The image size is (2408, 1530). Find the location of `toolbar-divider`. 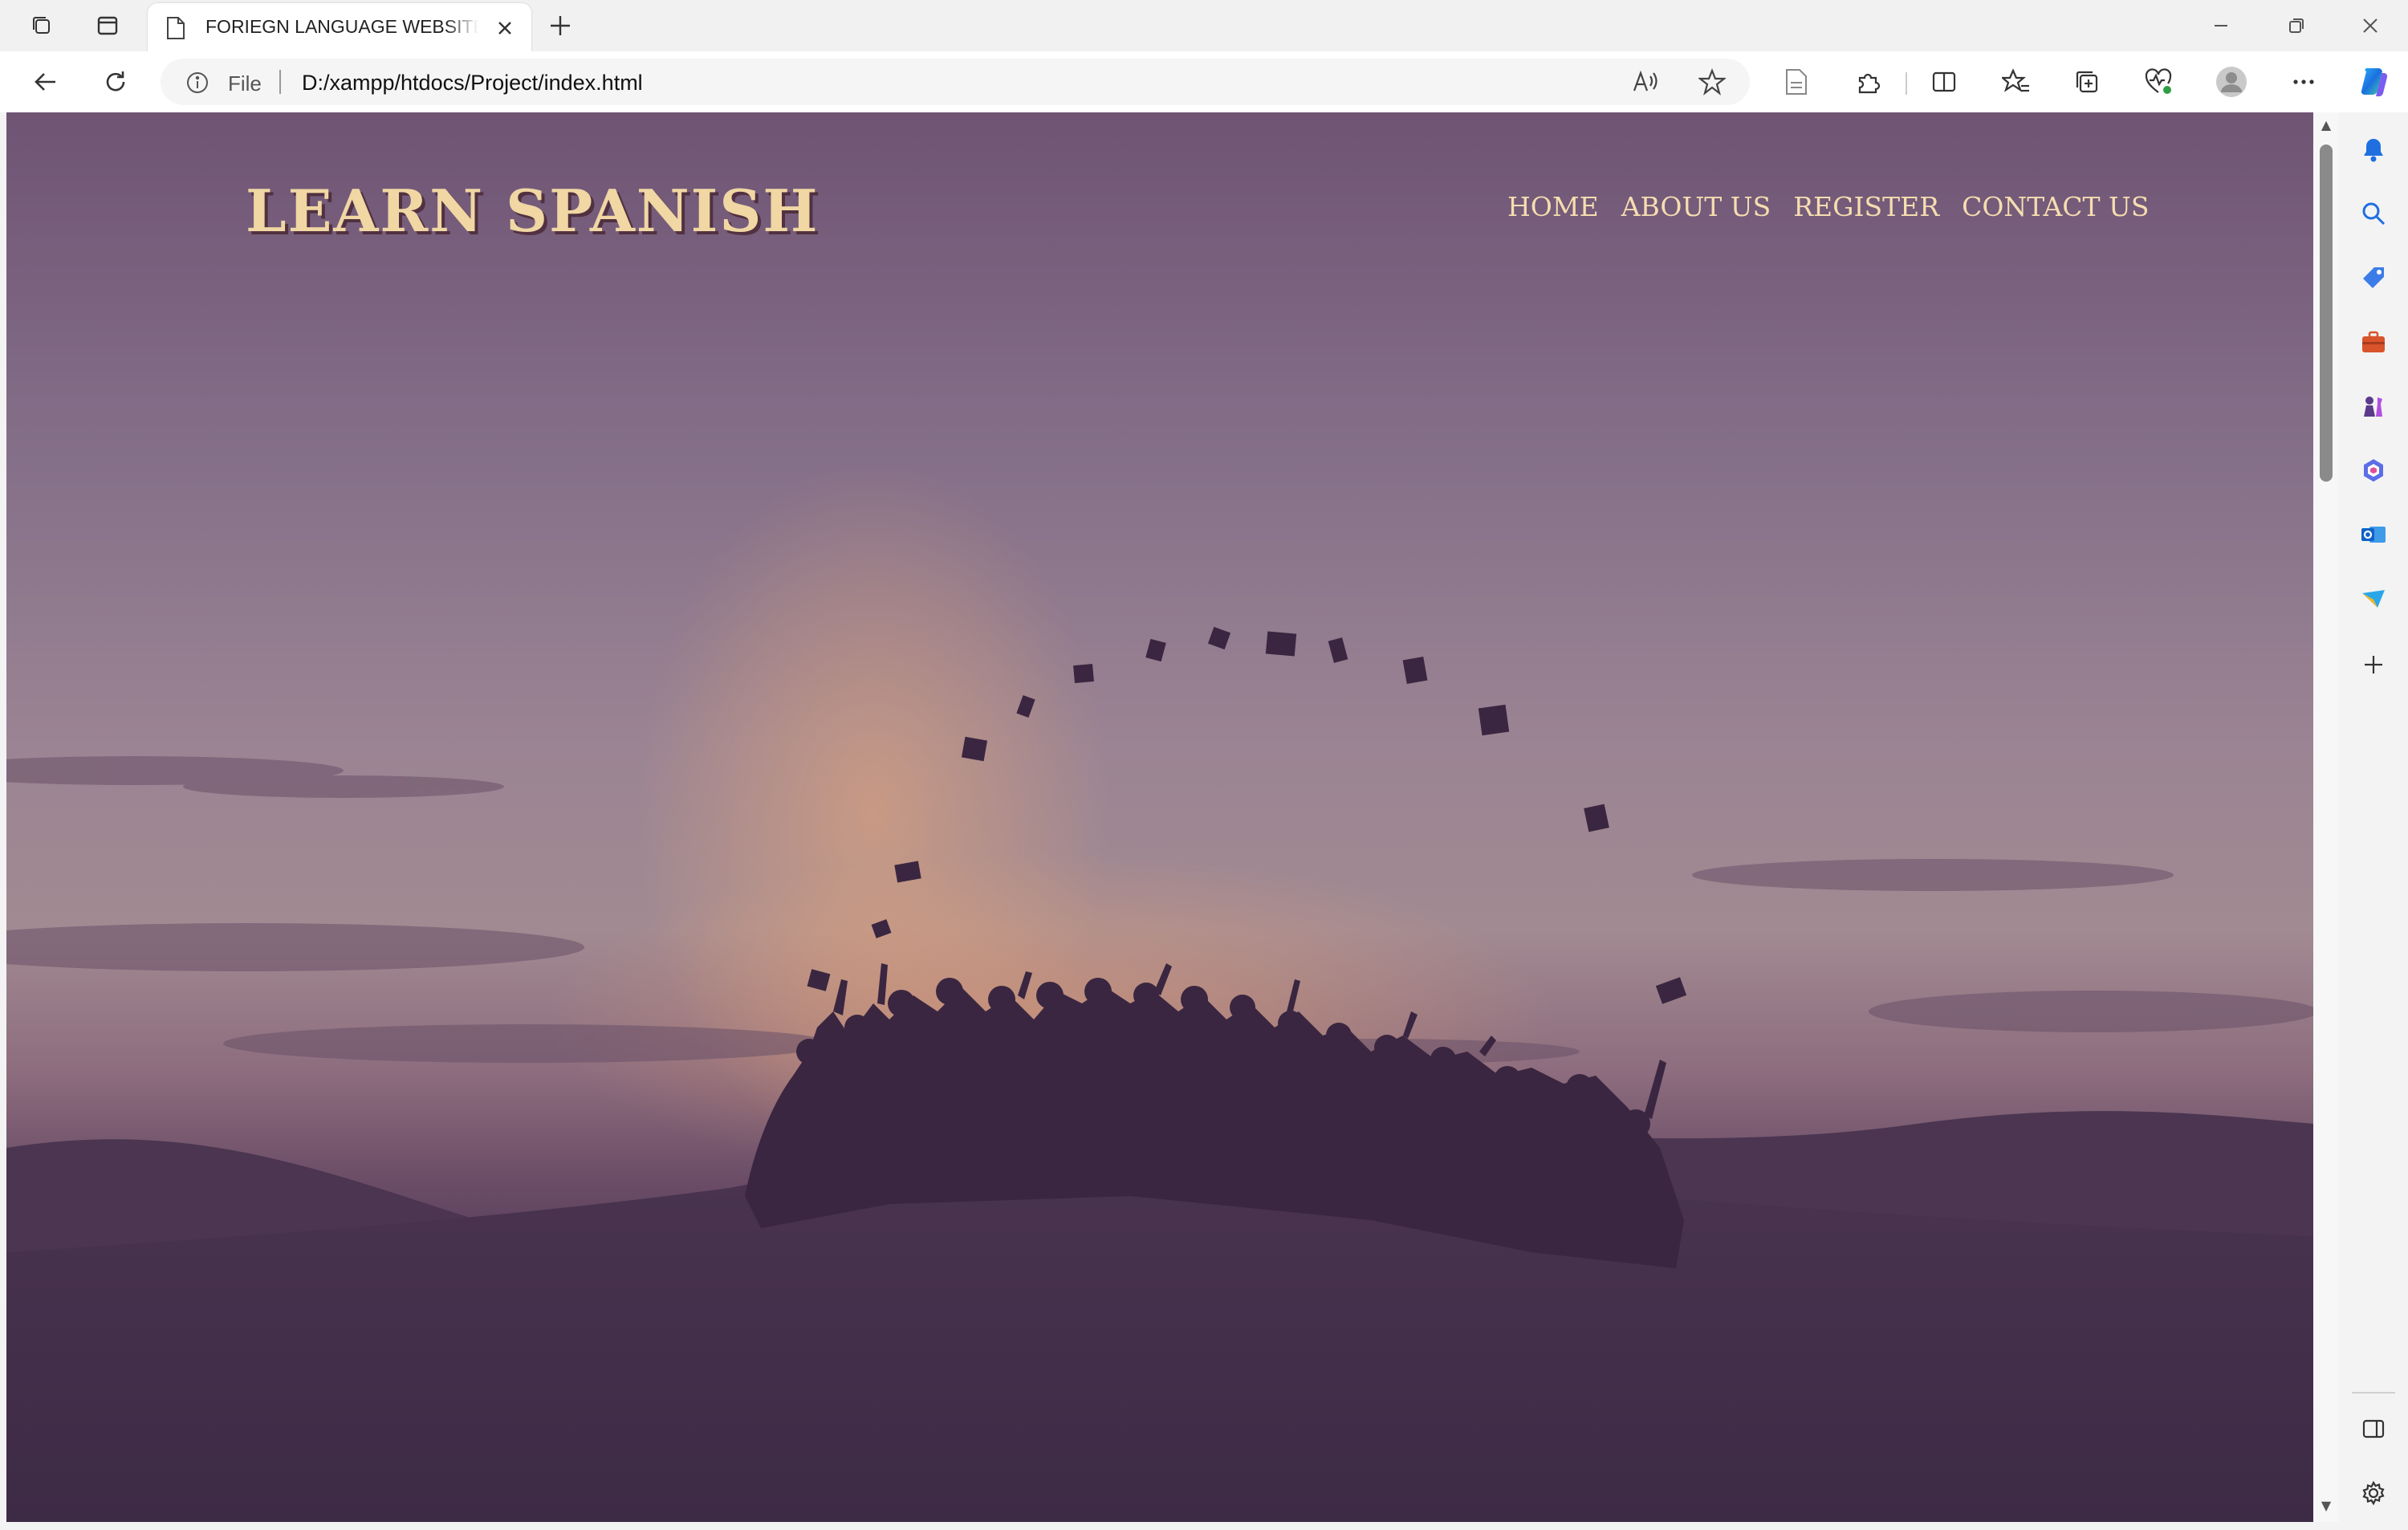

toolbar-divider is located at coordinates (1906, 83).